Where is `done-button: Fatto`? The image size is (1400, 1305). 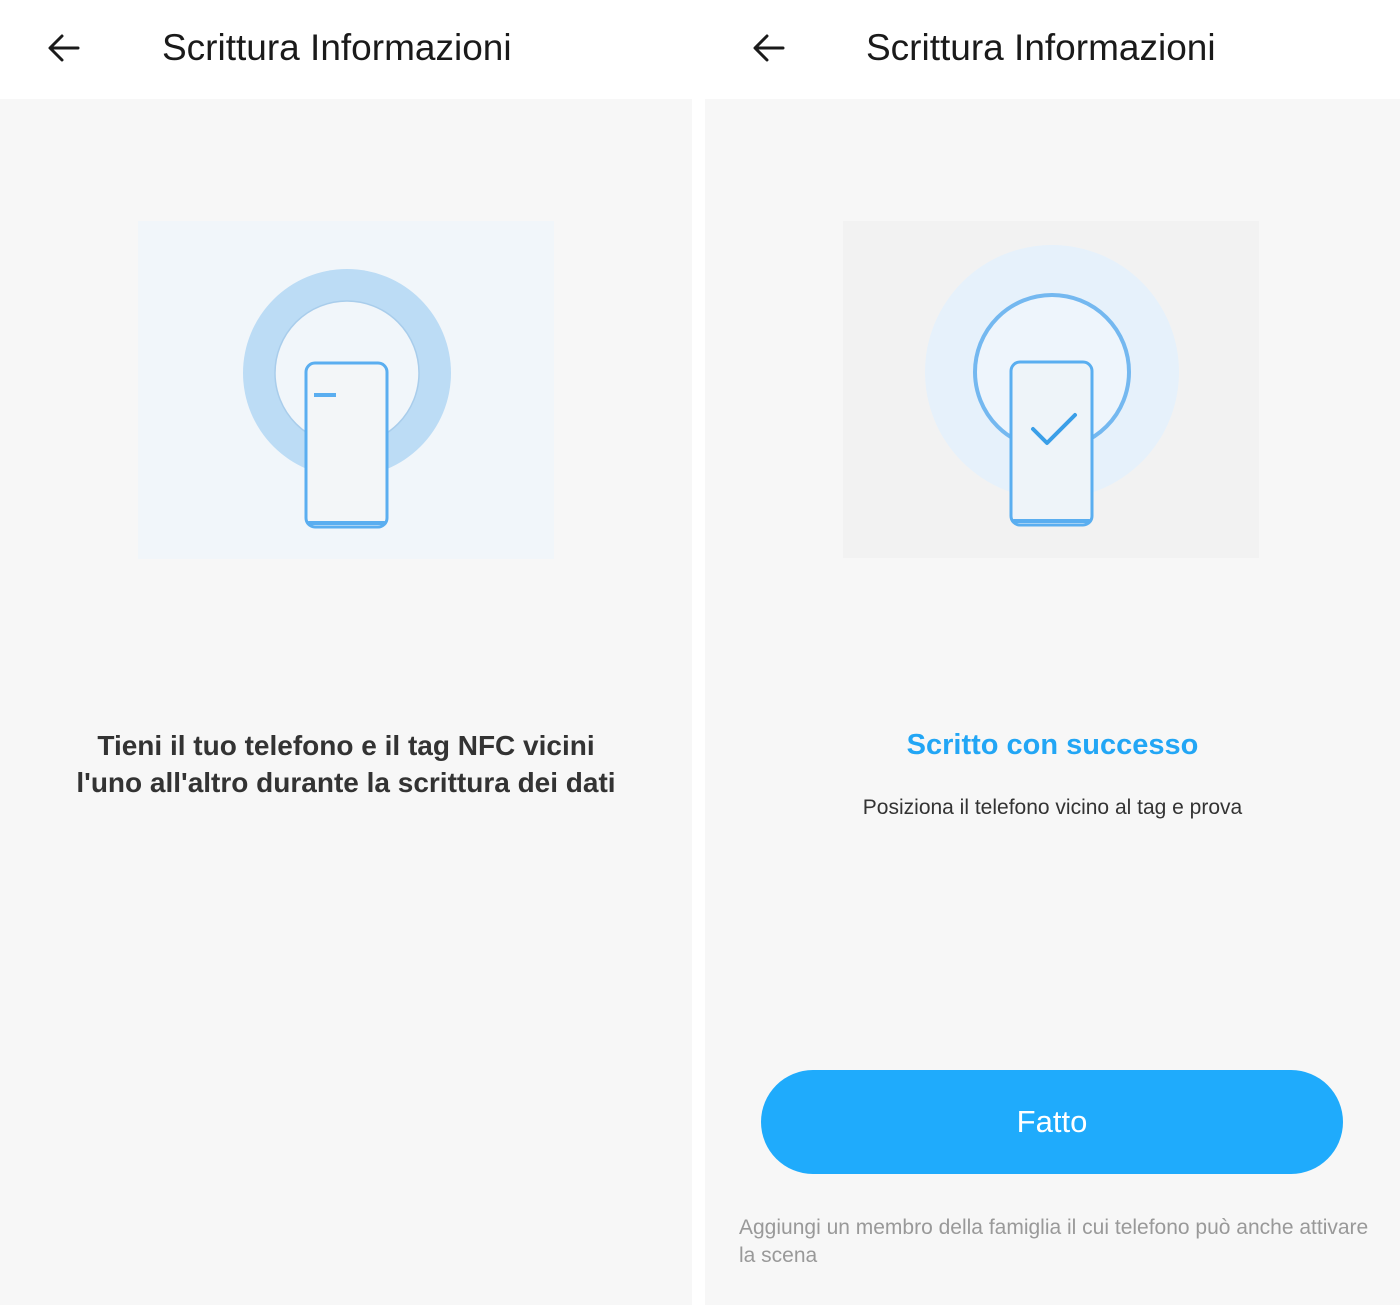 done-button: Fatto is located at coordinates (1052, 1122).